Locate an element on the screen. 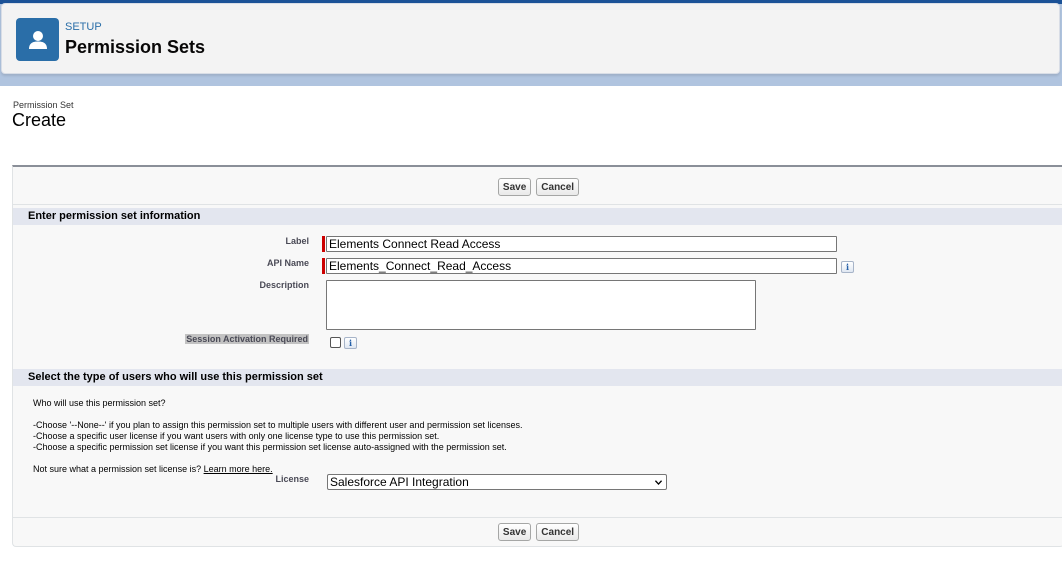  page-title: Permission Sets is located at coordinates (135, 47).